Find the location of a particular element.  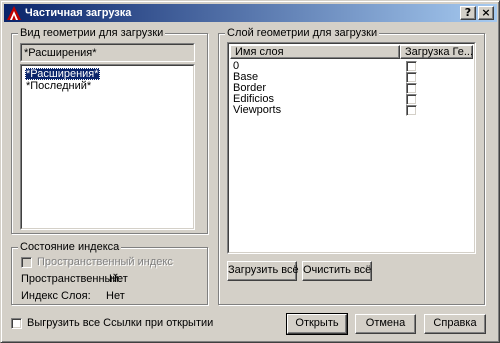

load-all-button-label: Загрузить всё is located at coordinates (263, 270).